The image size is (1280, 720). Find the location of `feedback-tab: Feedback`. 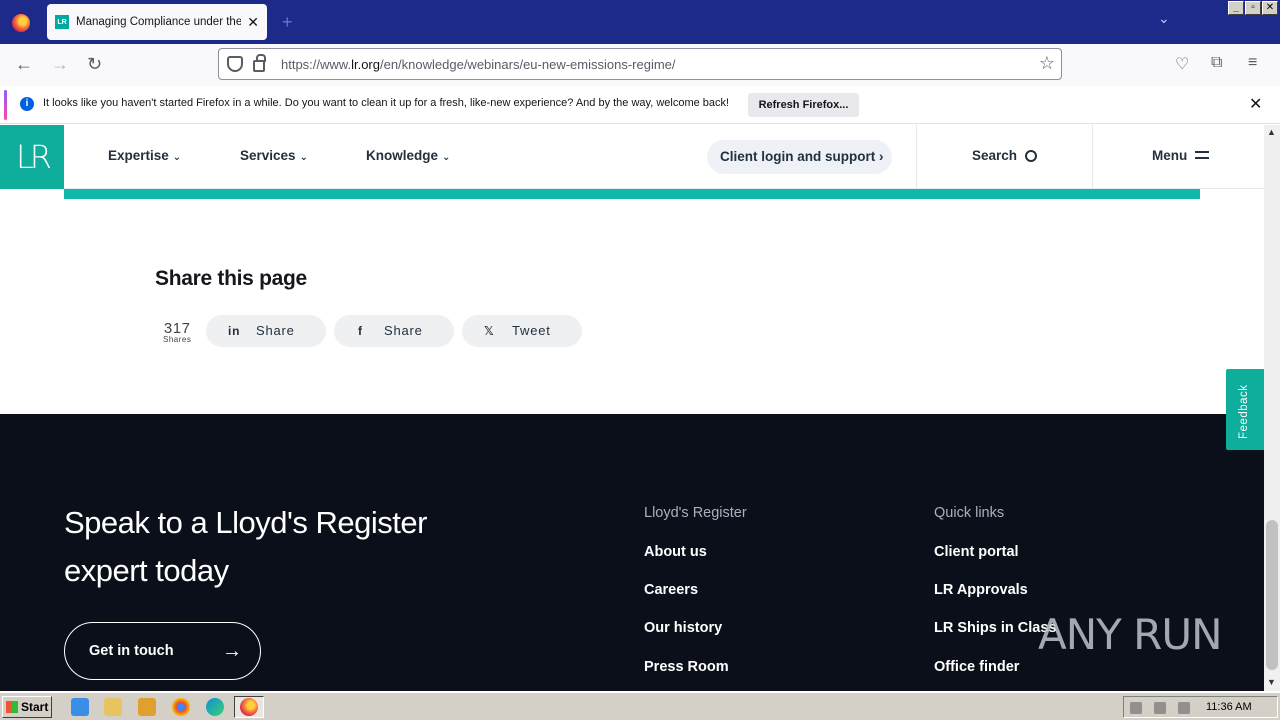

feedback-tab: Feedback is located at coordinates (1245, 409).